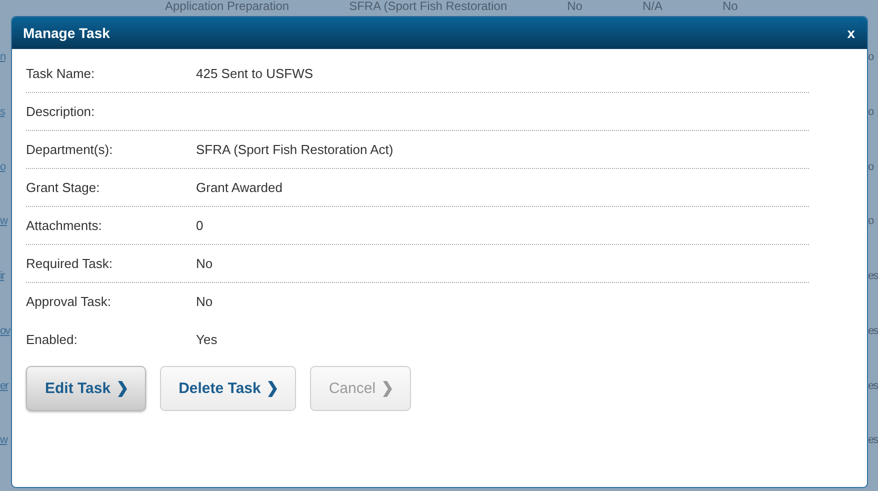 The width and height of the screenshot is (878, 491). What do you see at coordinates (66, 33) in the screenshot?
I see `dialog-title: Manage Task` at bounding box center [66, 33].